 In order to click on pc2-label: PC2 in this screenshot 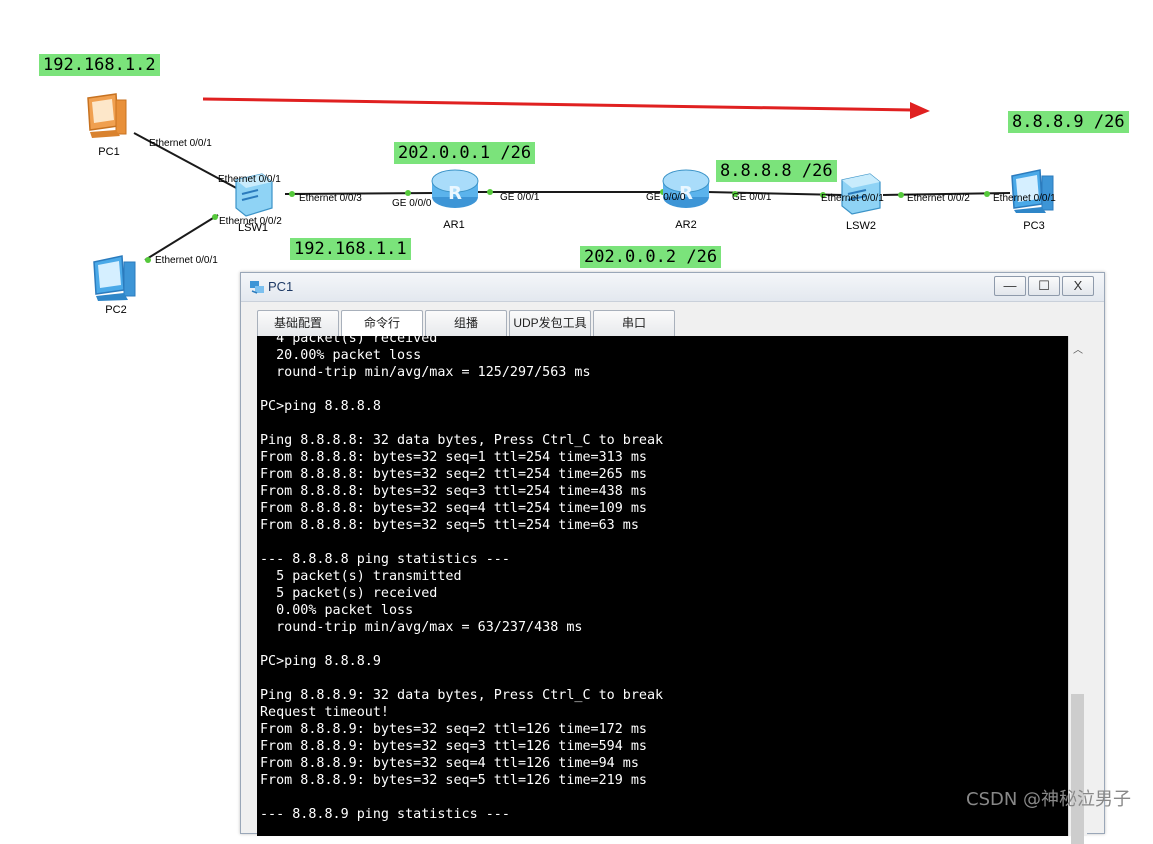, I will do `click(116, 310)`.